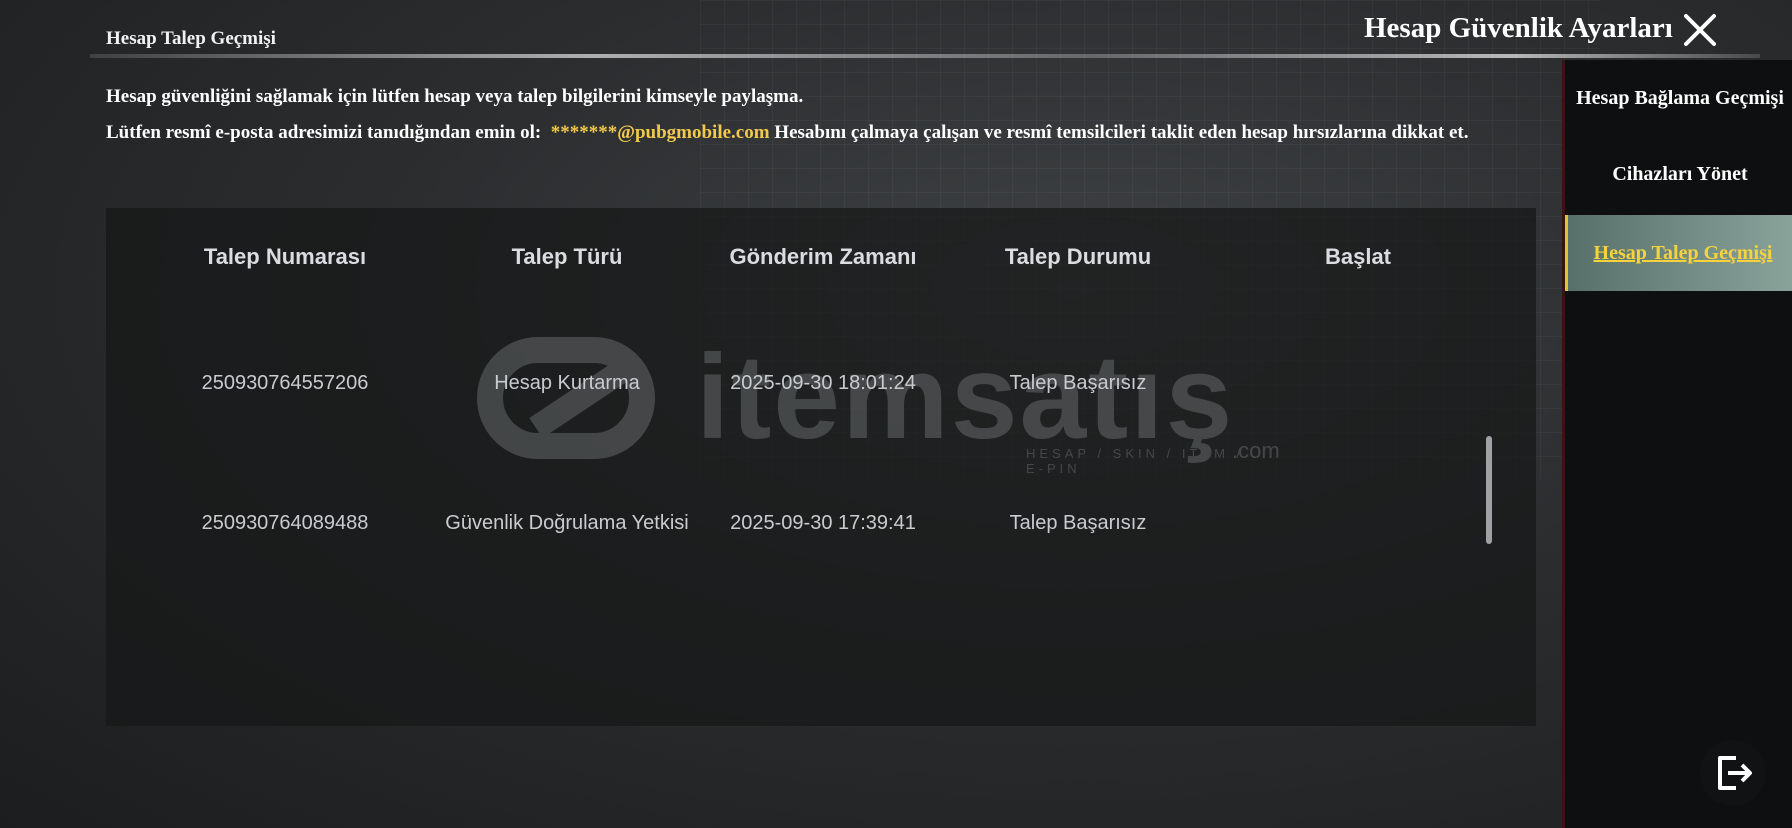 This screenshot has height=828, width=1792. I want to click on watermark-suffix: .com, so click(1256, 450).